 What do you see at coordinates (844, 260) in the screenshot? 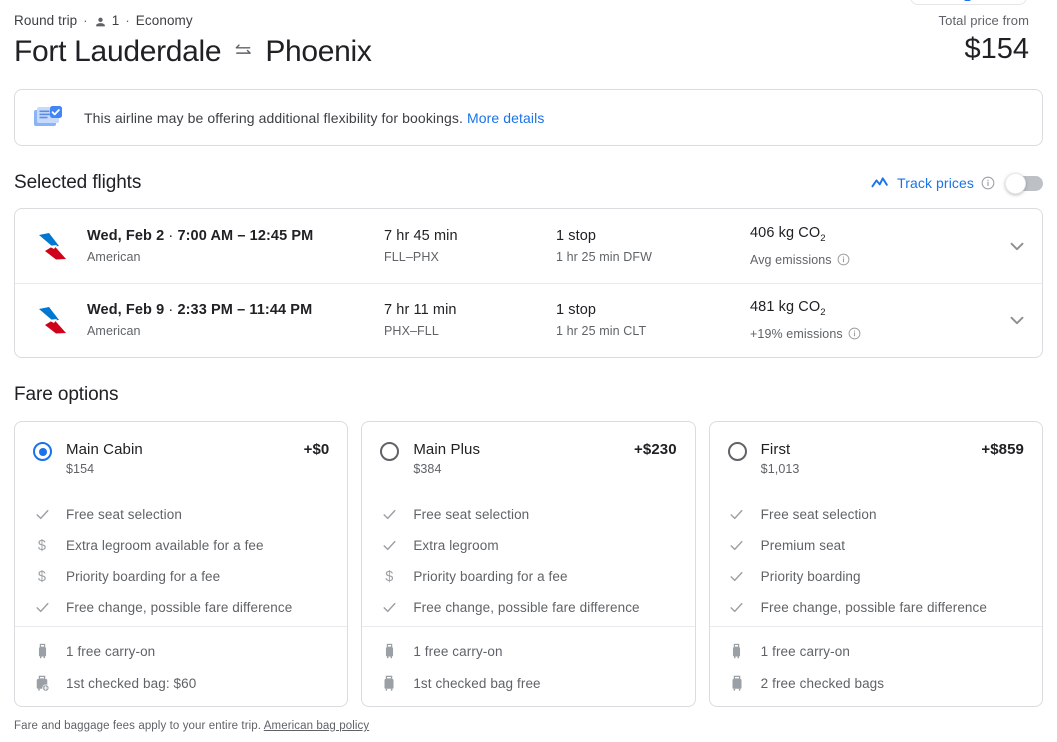
I see `info-icon-emissions-outbound` at bounding box center [844, 260].